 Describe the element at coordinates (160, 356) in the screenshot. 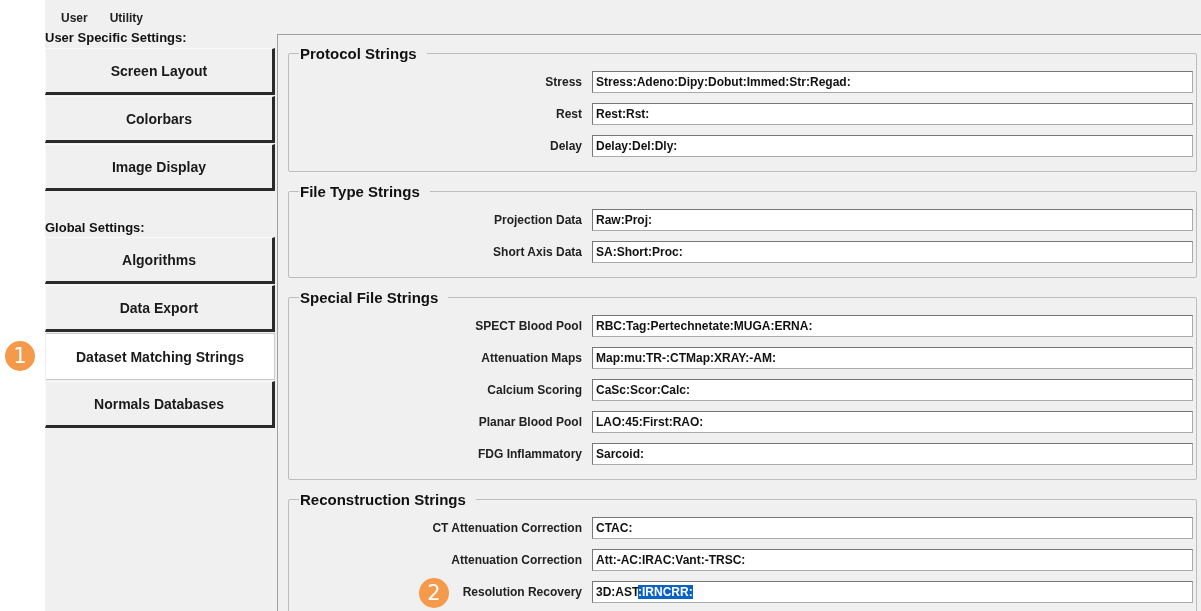

I see `settings-button: Dataset Matching Strings` at that location.